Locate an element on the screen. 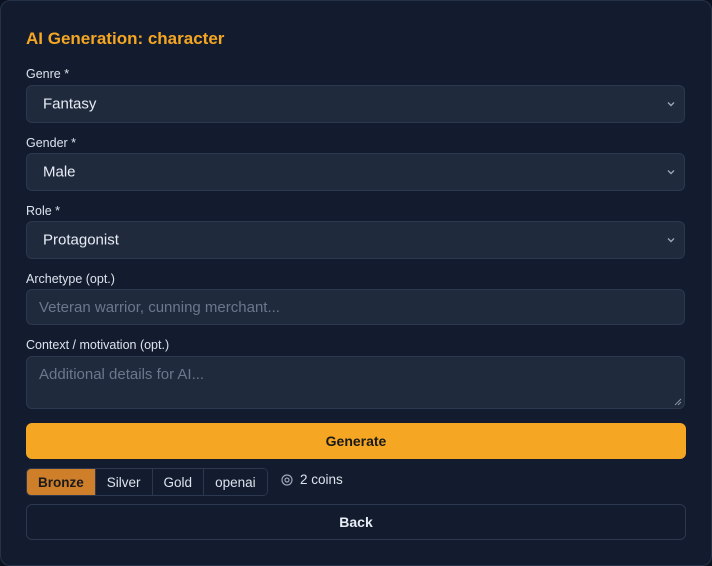  panel-title: AI Generation: character is located at coordinates (125, 38).